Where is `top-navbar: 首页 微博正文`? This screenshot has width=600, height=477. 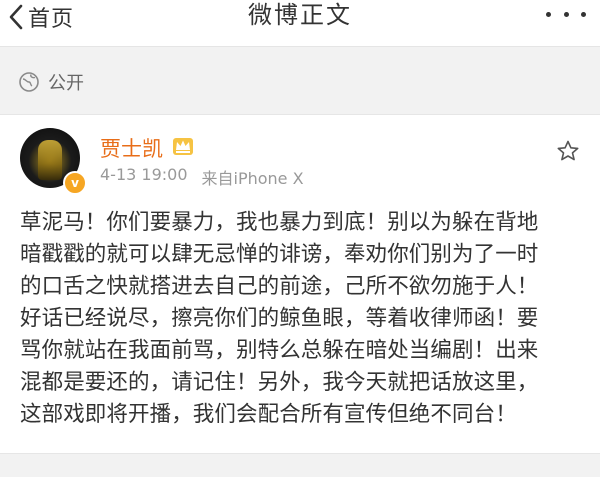 top-navbar: 首页 微博正文 is located at coordinates (300, 23).